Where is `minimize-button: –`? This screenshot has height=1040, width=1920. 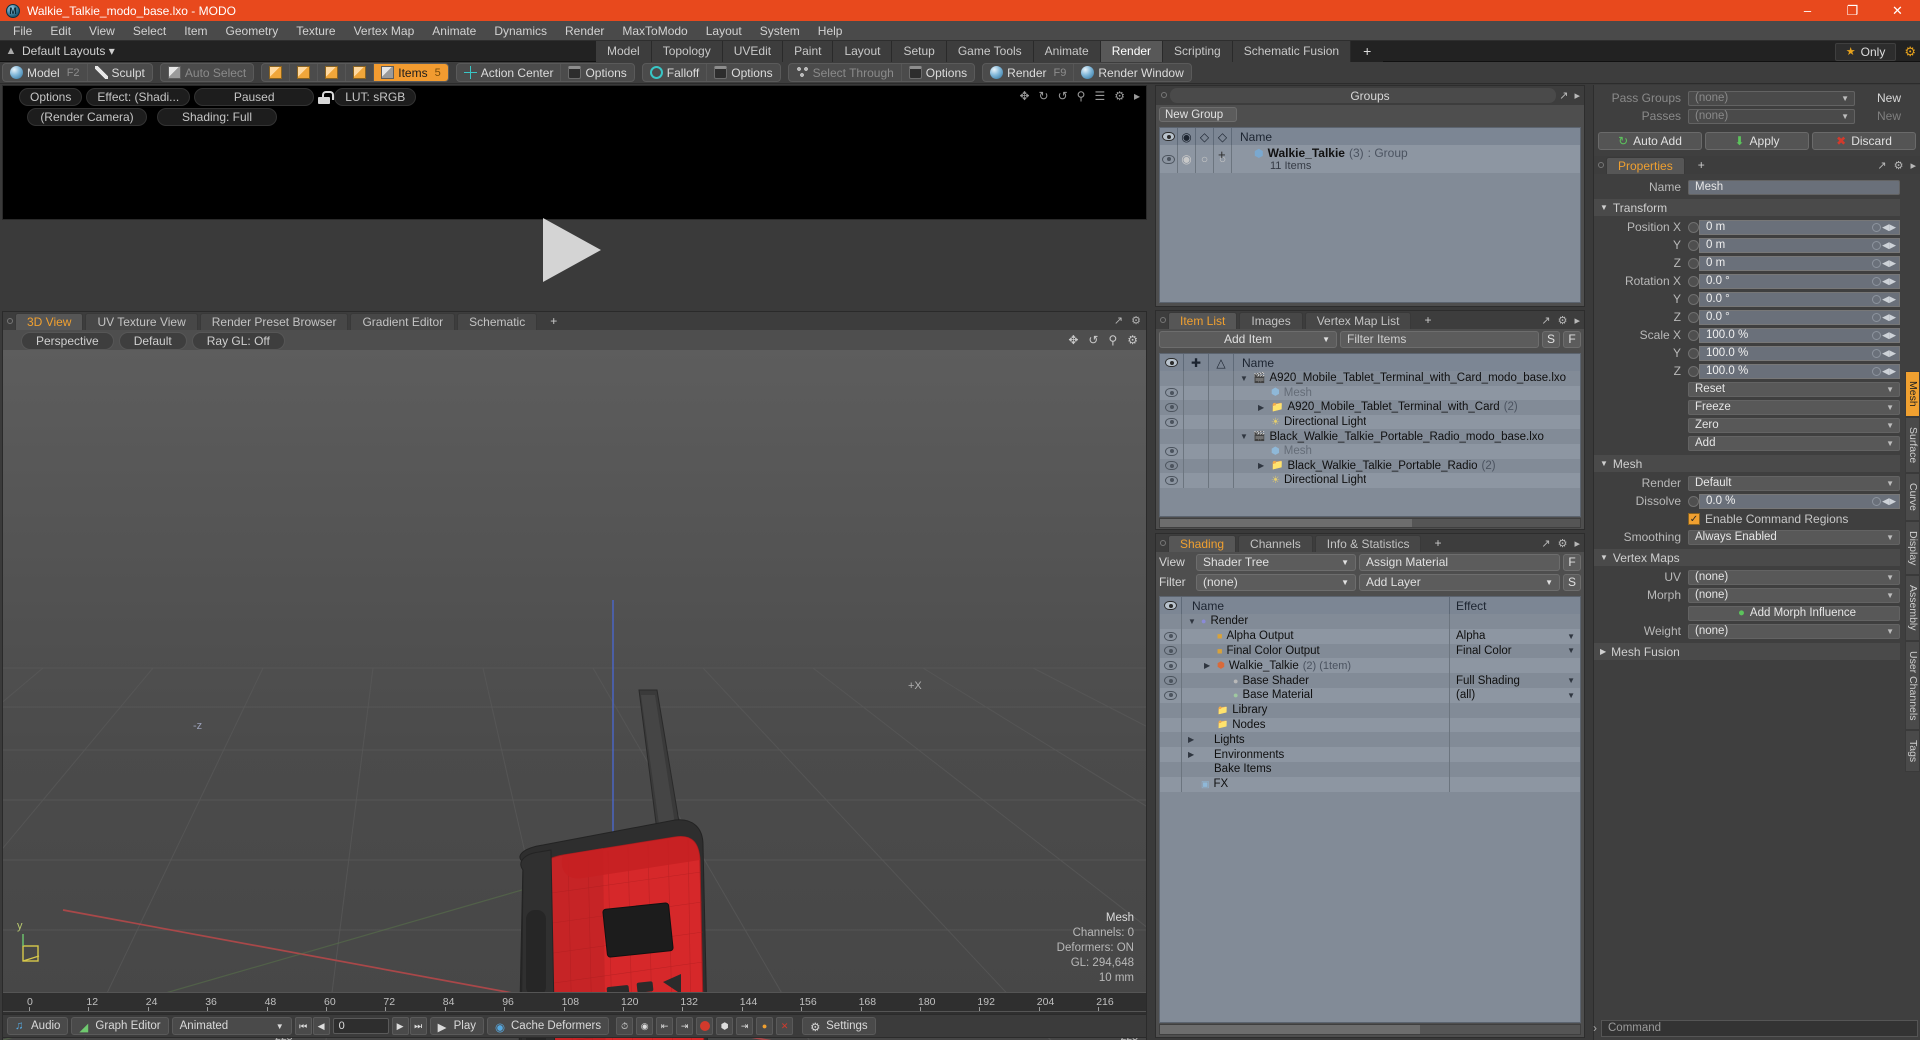
minimize-button: – is located at coordinates (1807, 10).